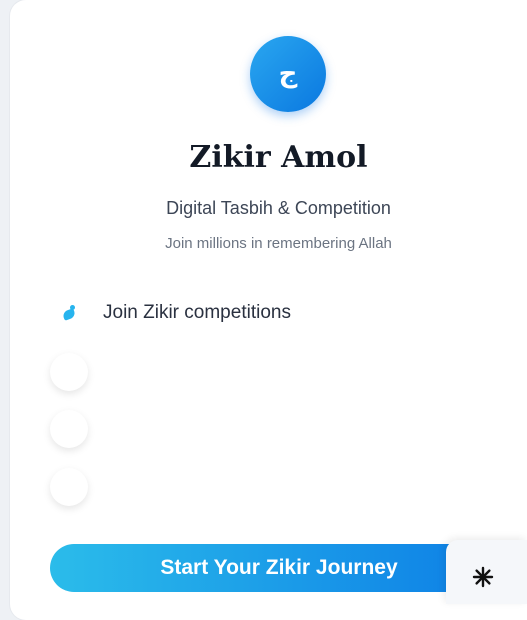 The width and height of the screenshot is (527, 620). I want to click on floating-widget, so click(486, 572).